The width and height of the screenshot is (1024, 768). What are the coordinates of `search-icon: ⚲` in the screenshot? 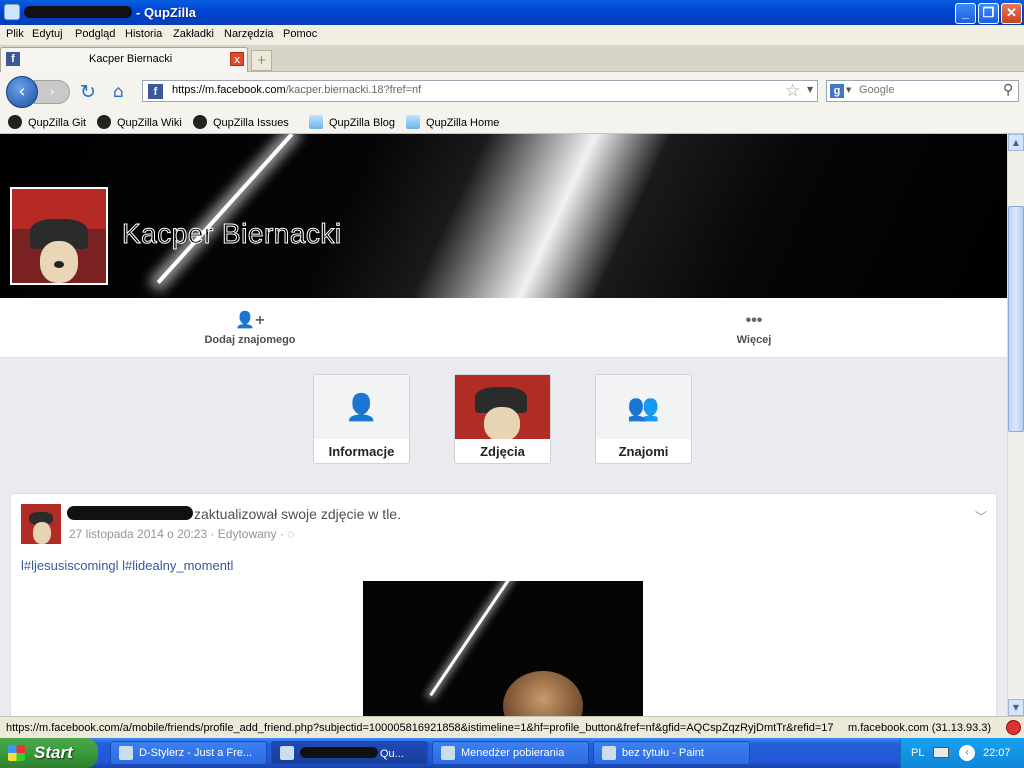 It's located at (1008, 90).